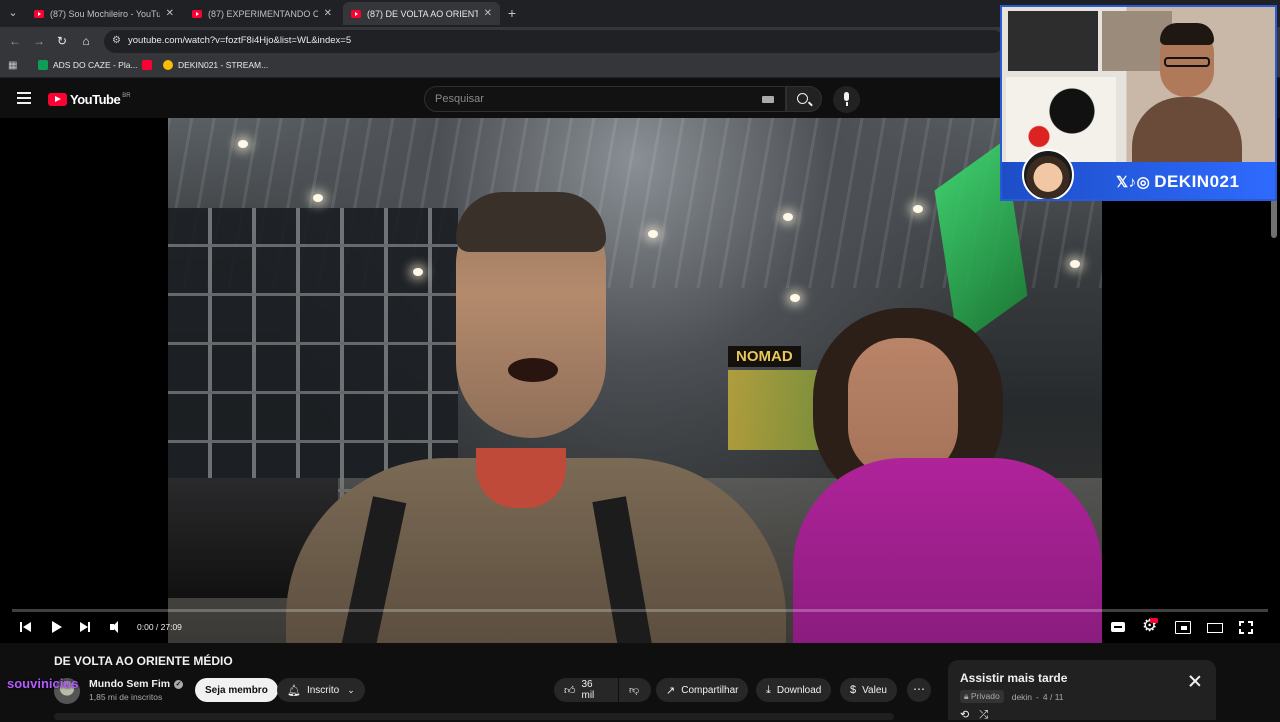  Describe the element at coordinates (1048, 174) in the screenshot. I see `cartoon-avatar` at that location.